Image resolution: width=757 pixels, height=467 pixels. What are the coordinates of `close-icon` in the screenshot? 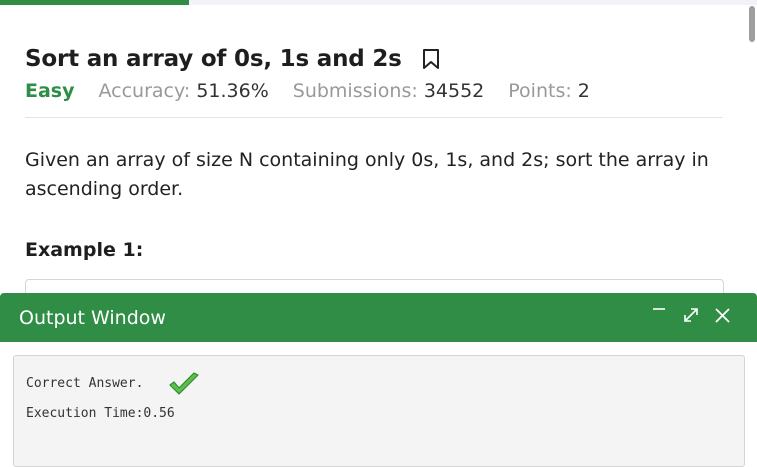 It's located at (722, 315).